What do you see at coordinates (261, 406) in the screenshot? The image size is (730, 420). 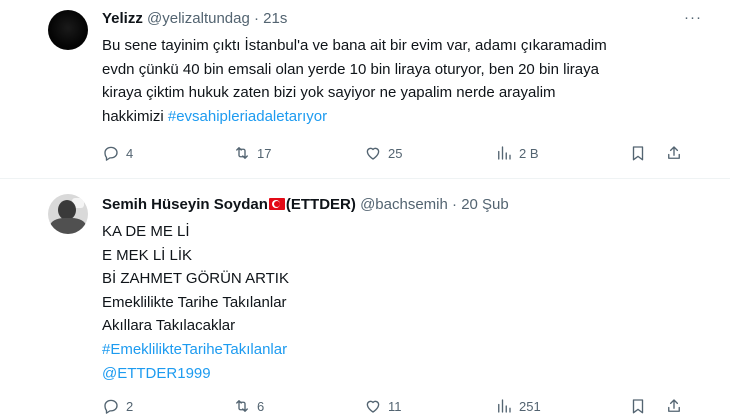 I see `retweet-count: 6` at bounding box center [261, 406].